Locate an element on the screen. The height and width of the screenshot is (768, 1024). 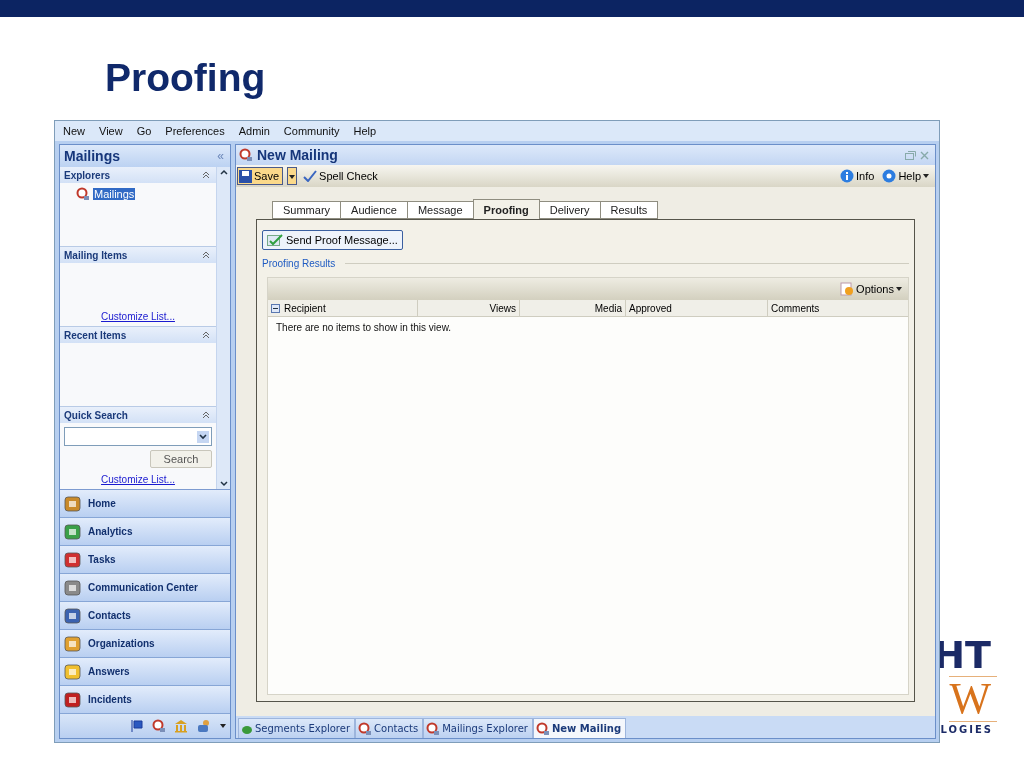
nav-button: Answers is located at coordinates (145, 672).